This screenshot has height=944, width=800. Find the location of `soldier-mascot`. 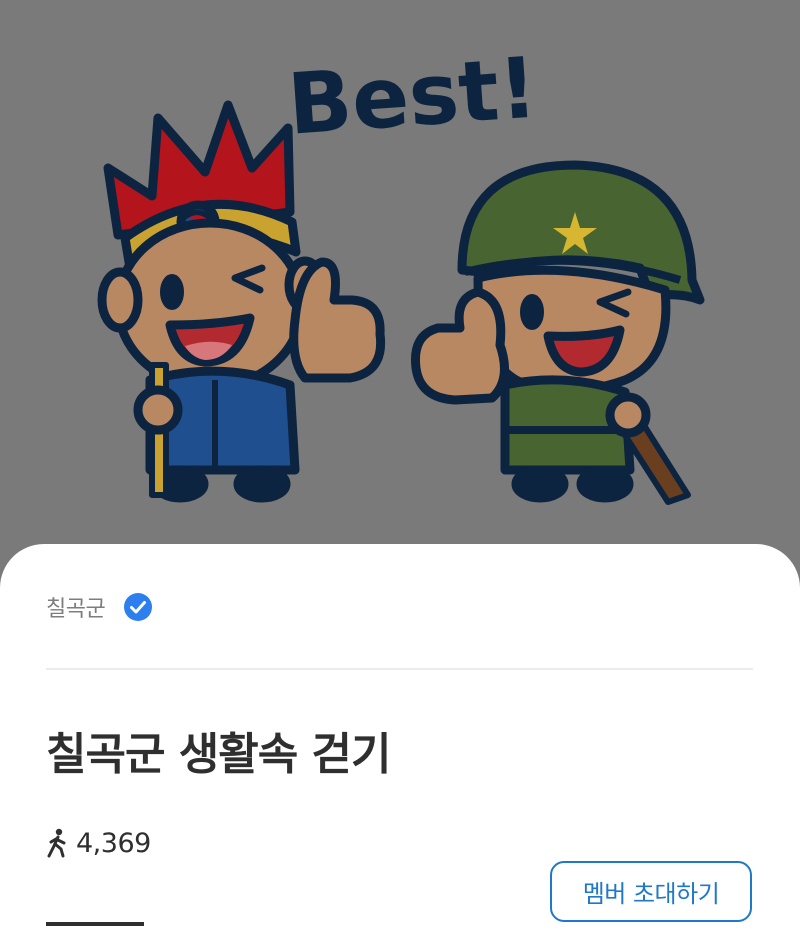

soldier-mascot is located at coordinates (557, 332).